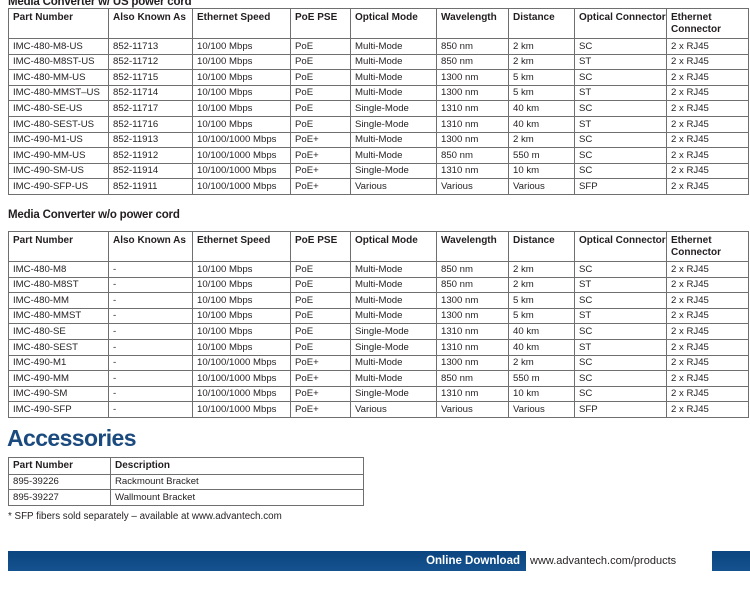 The height and width of the screenshot is (591, 750). Describe the element at coordinates (150, 46) in the screenshot. I see `cell-also-known-as: 852-11713` at that location.